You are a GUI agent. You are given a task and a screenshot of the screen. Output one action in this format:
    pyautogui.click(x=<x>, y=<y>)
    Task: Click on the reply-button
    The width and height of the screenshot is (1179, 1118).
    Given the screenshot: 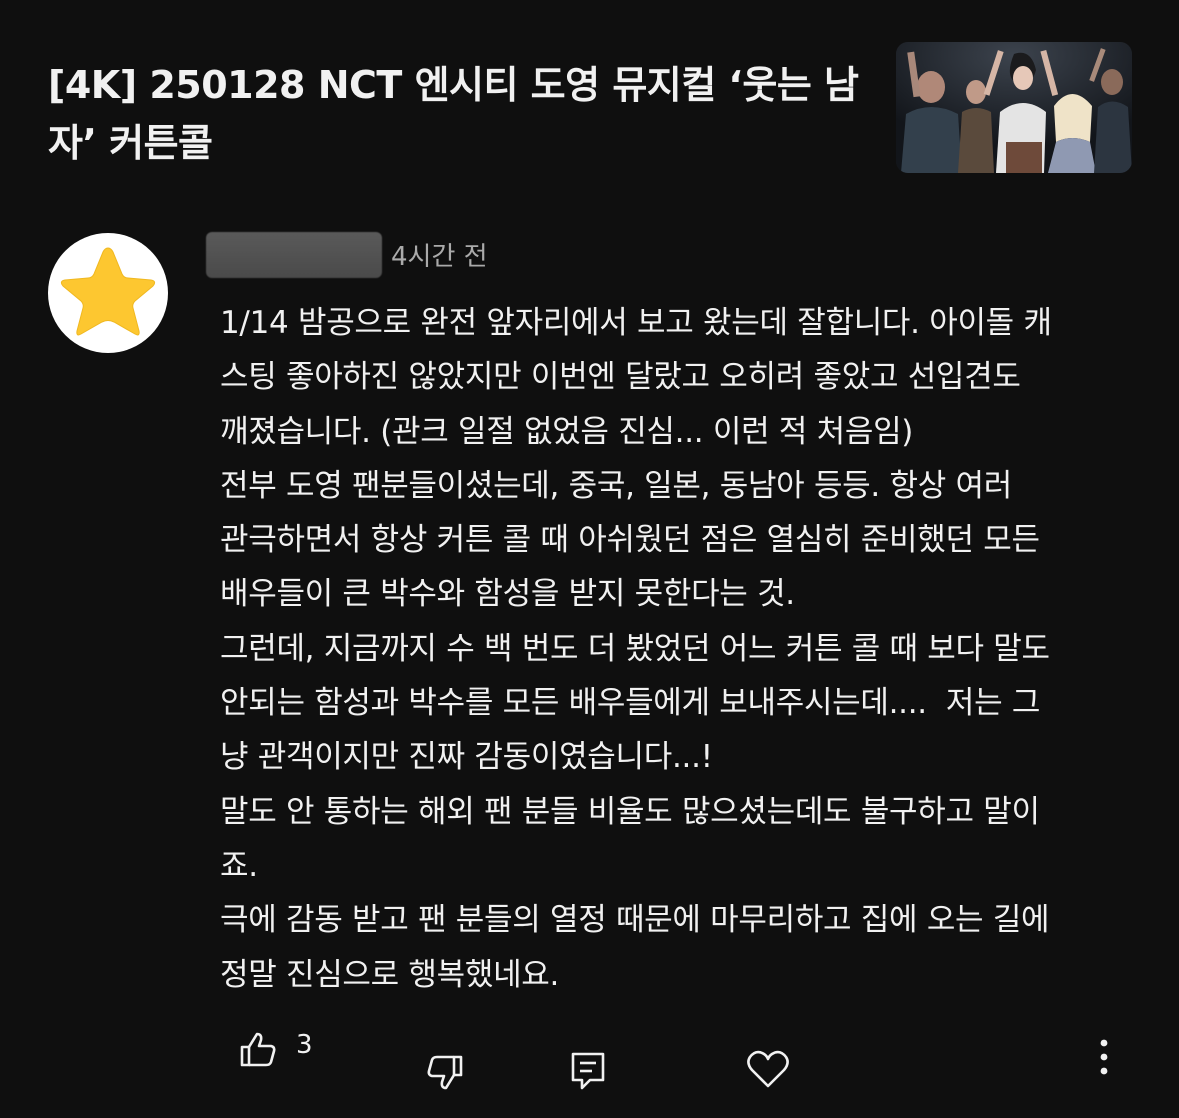 What is the action you would take?
    pyautogui.click(x=588, y=1071)
    